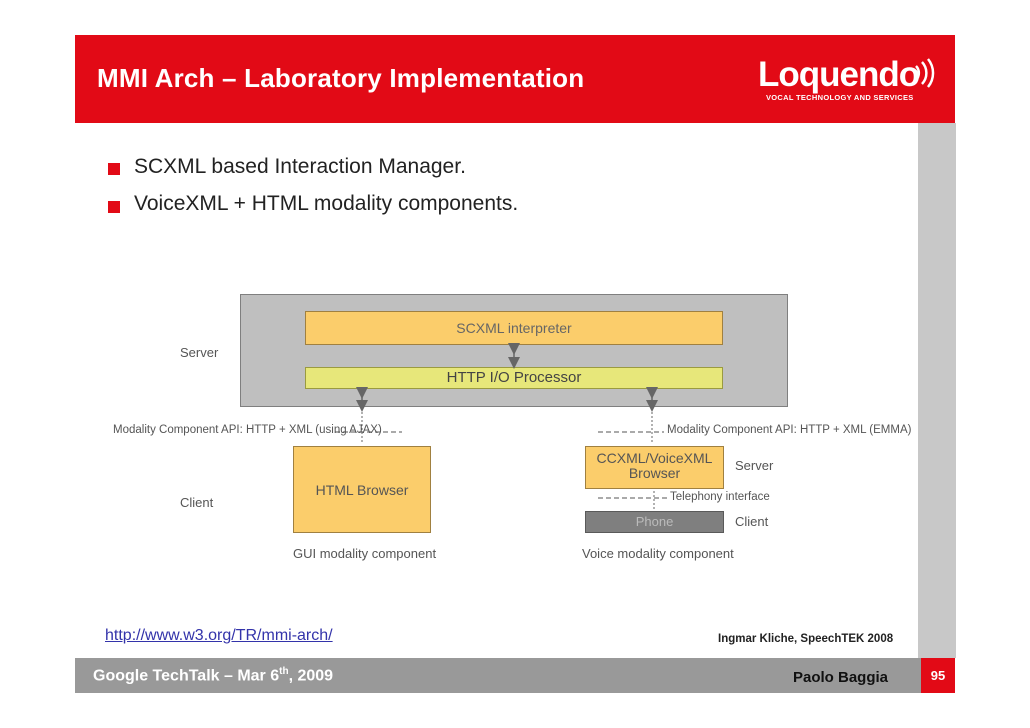 Image resolution: width=1030 pixels, height=728 pixels. Describe the element at coordinates (806, 639) in the screenshot. I see `credit-text: Ingmar Kliche, SpeechTEK 2008` at that location.